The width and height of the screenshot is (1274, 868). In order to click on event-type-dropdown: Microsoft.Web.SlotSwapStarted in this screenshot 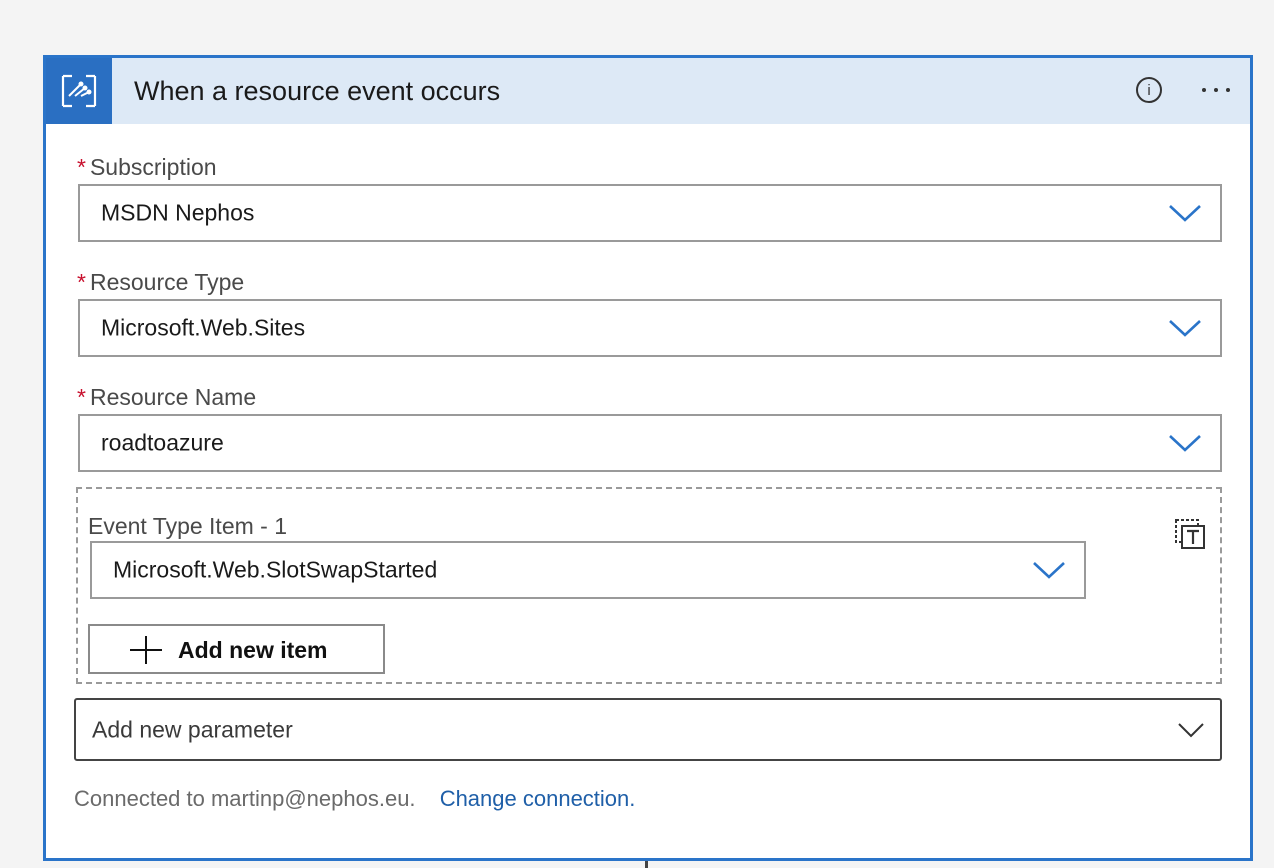, I will do `click(588, 570)`.